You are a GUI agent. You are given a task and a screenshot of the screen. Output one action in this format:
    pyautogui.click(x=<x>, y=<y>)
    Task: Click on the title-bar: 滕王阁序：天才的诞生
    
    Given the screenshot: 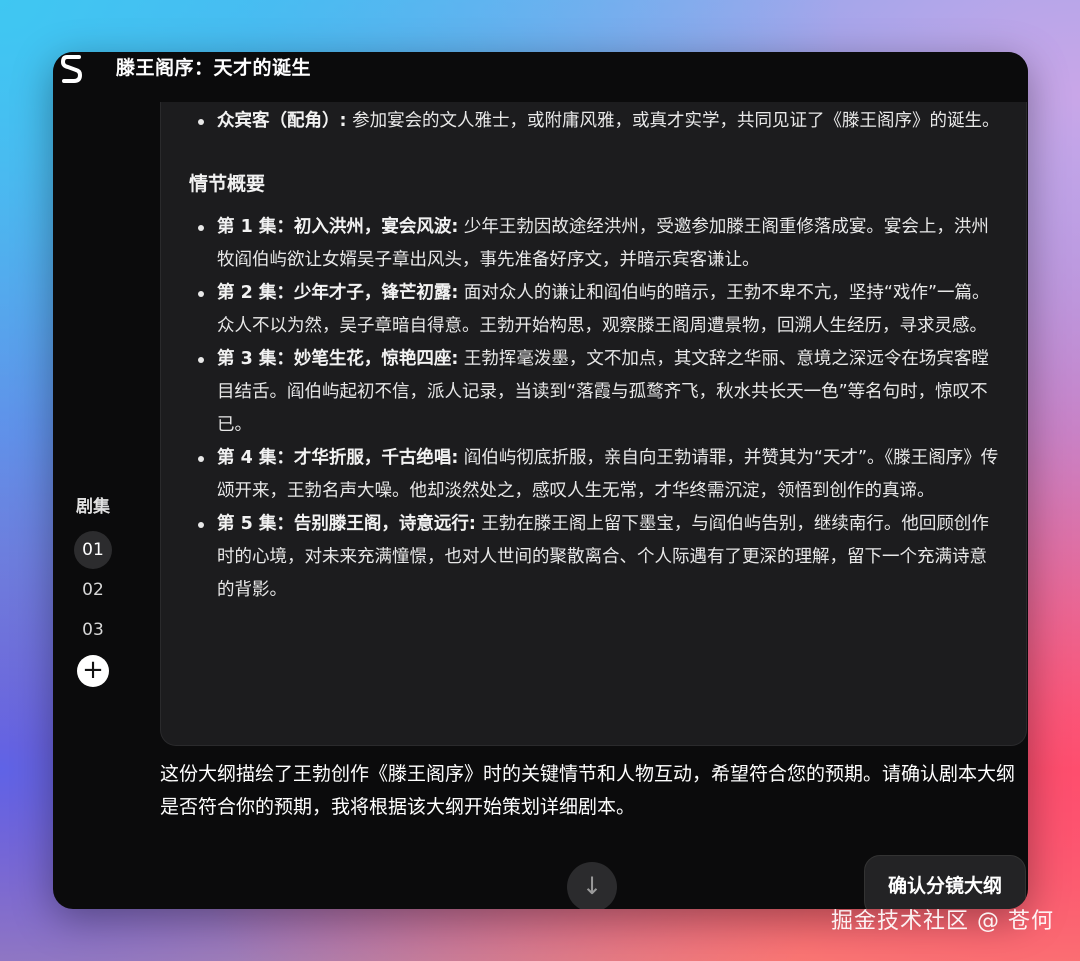 What is the action you would take?
    pyautogui.click(x=540, y=77)
    